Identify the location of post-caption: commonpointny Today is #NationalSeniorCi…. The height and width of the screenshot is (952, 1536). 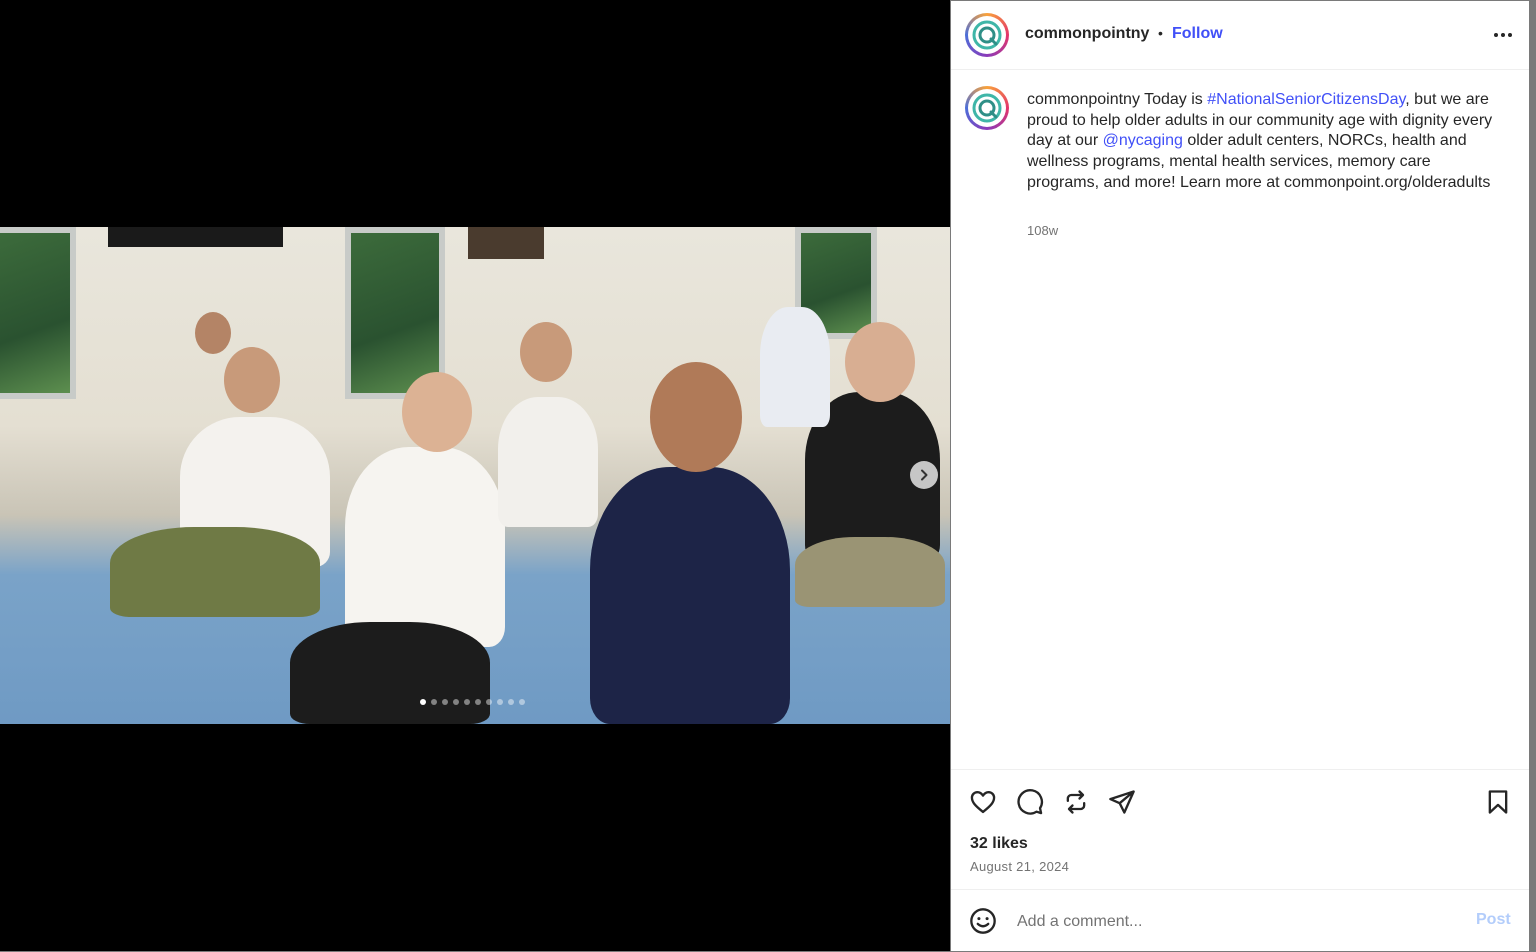
(1262, 142).